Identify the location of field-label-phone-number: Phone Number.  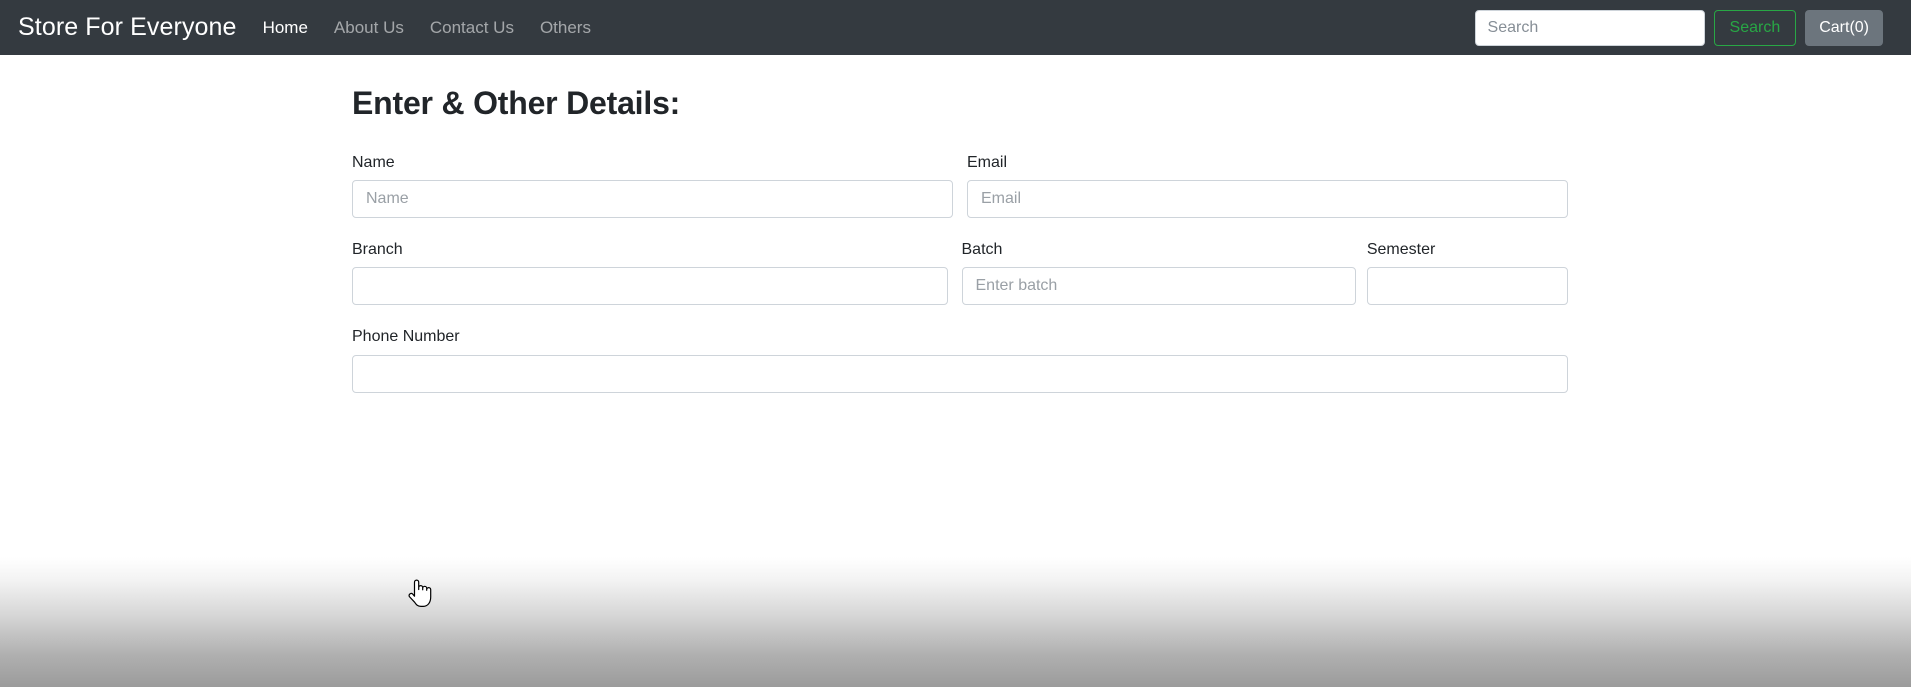
(406, 337).